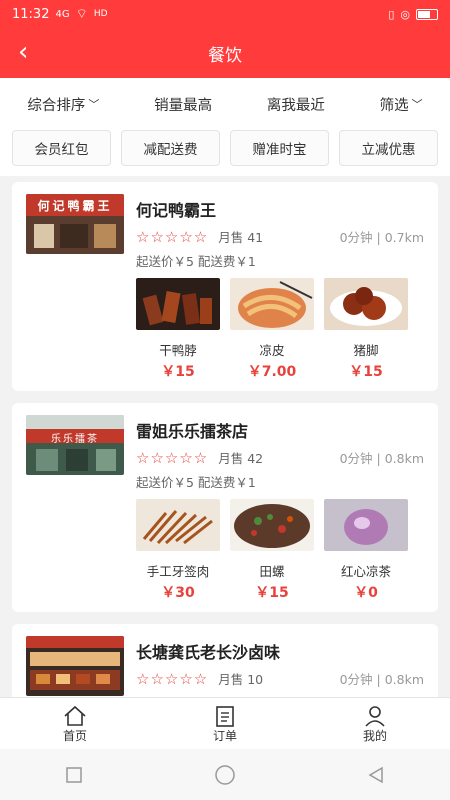 This screenshot has width=450, height=800. I want to click on sort-label: 筛选, so click(394, 105).